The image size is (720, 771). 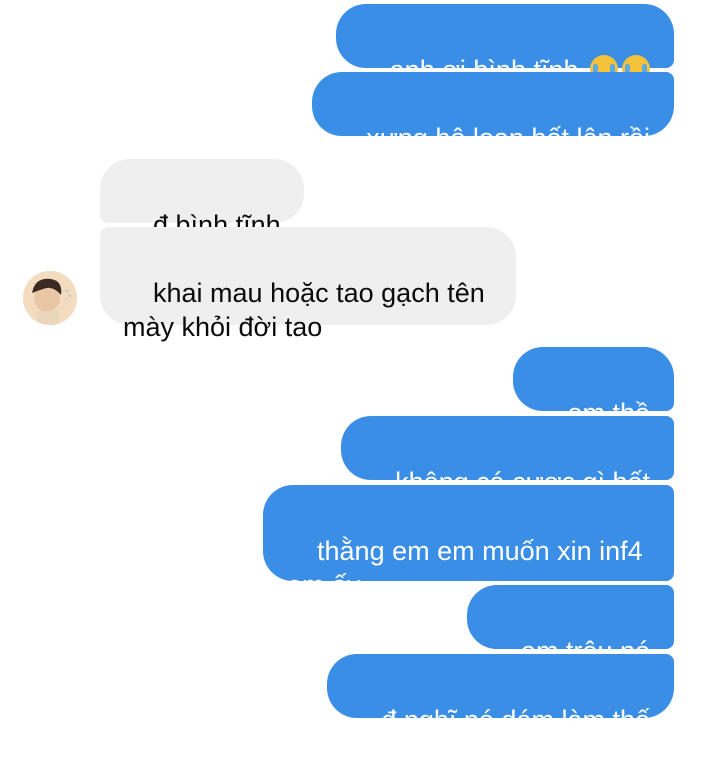 I want to click on message-bubble-outgoing: không cá cược gì hết, so click(x=507, y=456).